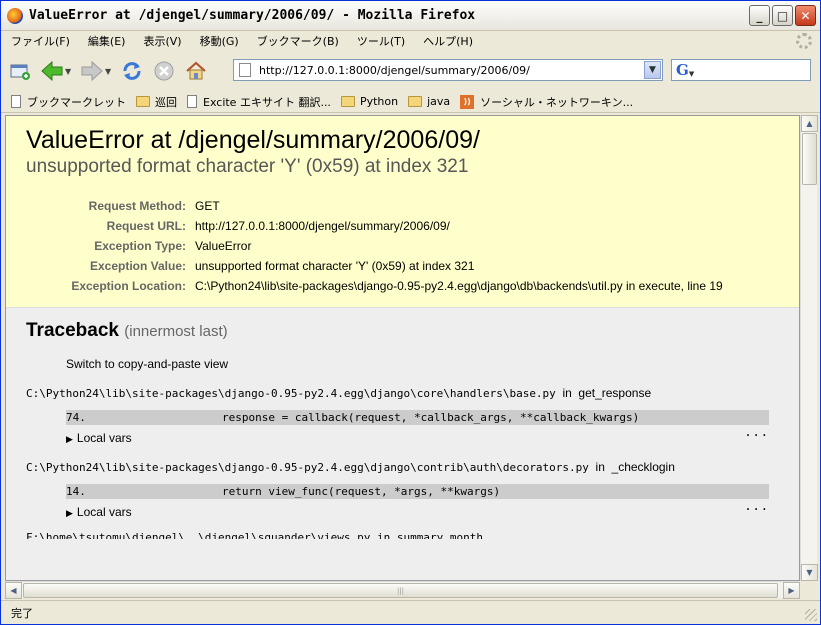 This screenshot has height=625, width=821. What do you see at coordinates (811, 615) in the screenshot?
I see `resize-grip-icon` at bounding box center [811, 615].